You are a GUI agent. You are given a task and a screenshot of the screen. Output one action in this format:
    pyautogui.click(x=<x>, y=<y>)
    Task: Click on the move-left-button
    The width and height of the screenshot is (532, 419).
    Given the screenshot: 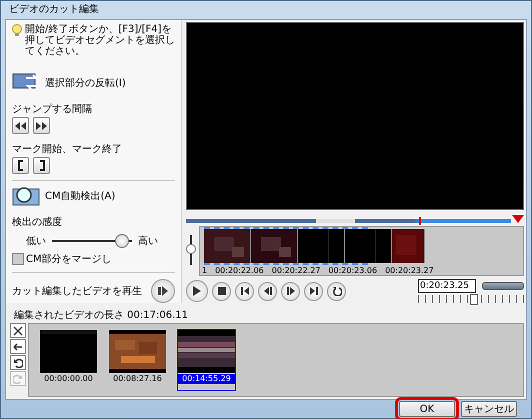 What is the action you would take?
    pyautogui.click(x=18, y=346)
    